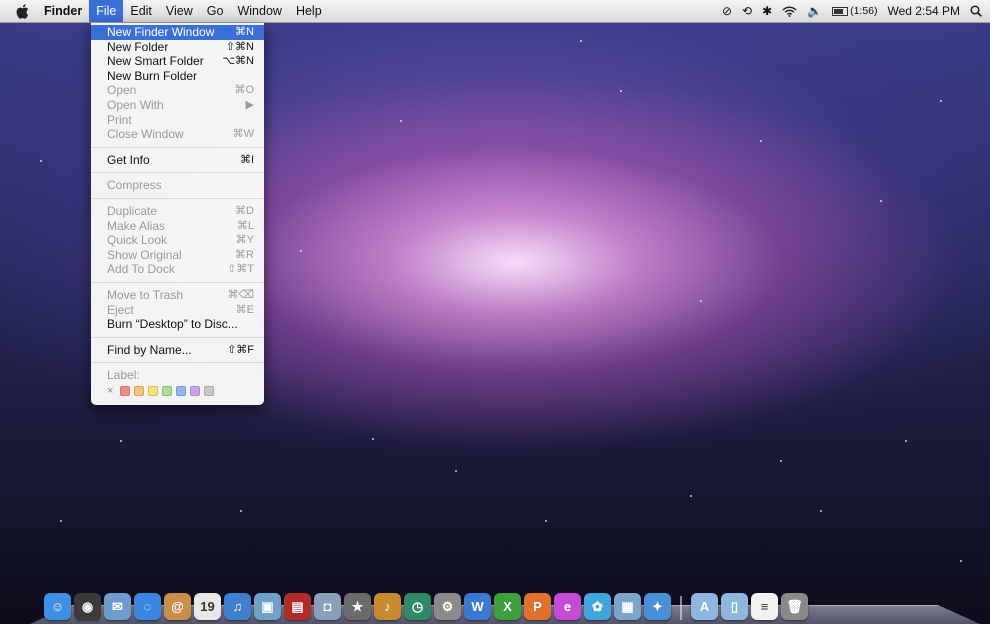  I want to click on menubar-clock: Wed 2:54 PM, so click(924, 11).